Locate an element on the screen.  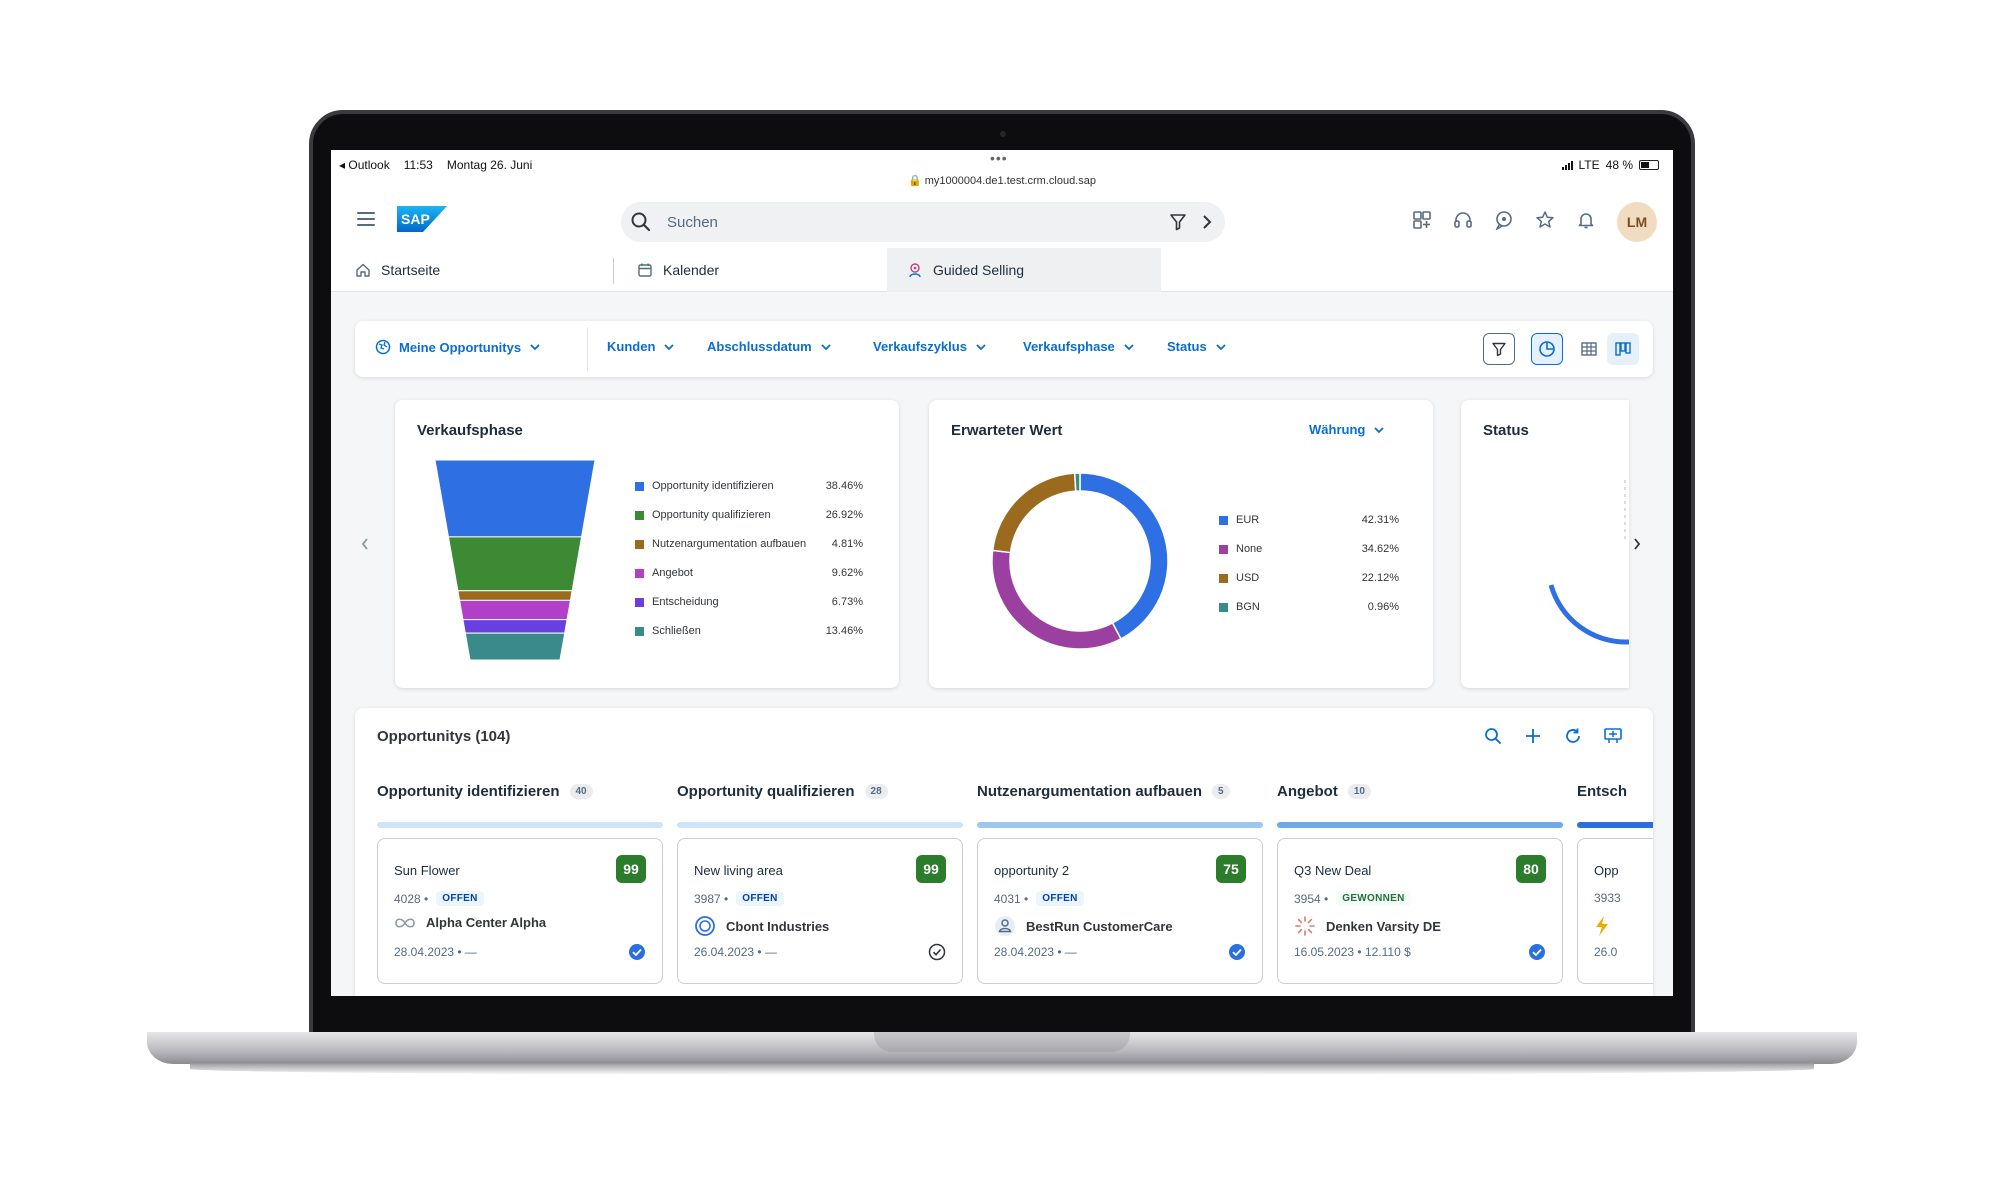
filter-icon is located at coordinates (1178, 222).